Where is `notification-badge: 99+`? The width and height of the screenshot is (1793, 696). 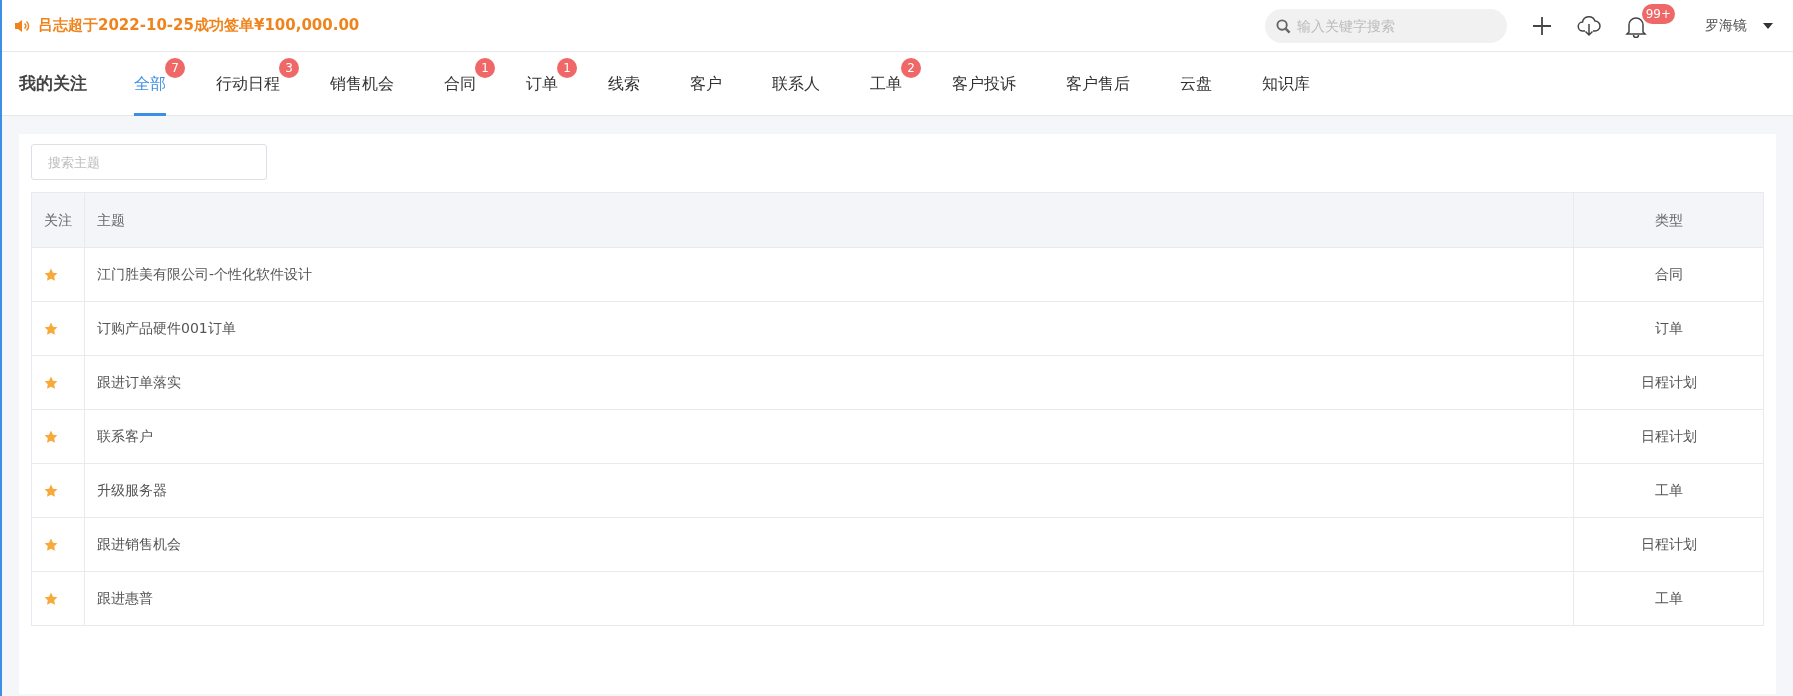
notification-badge: 99+ is located at coordinates (1658, 13).